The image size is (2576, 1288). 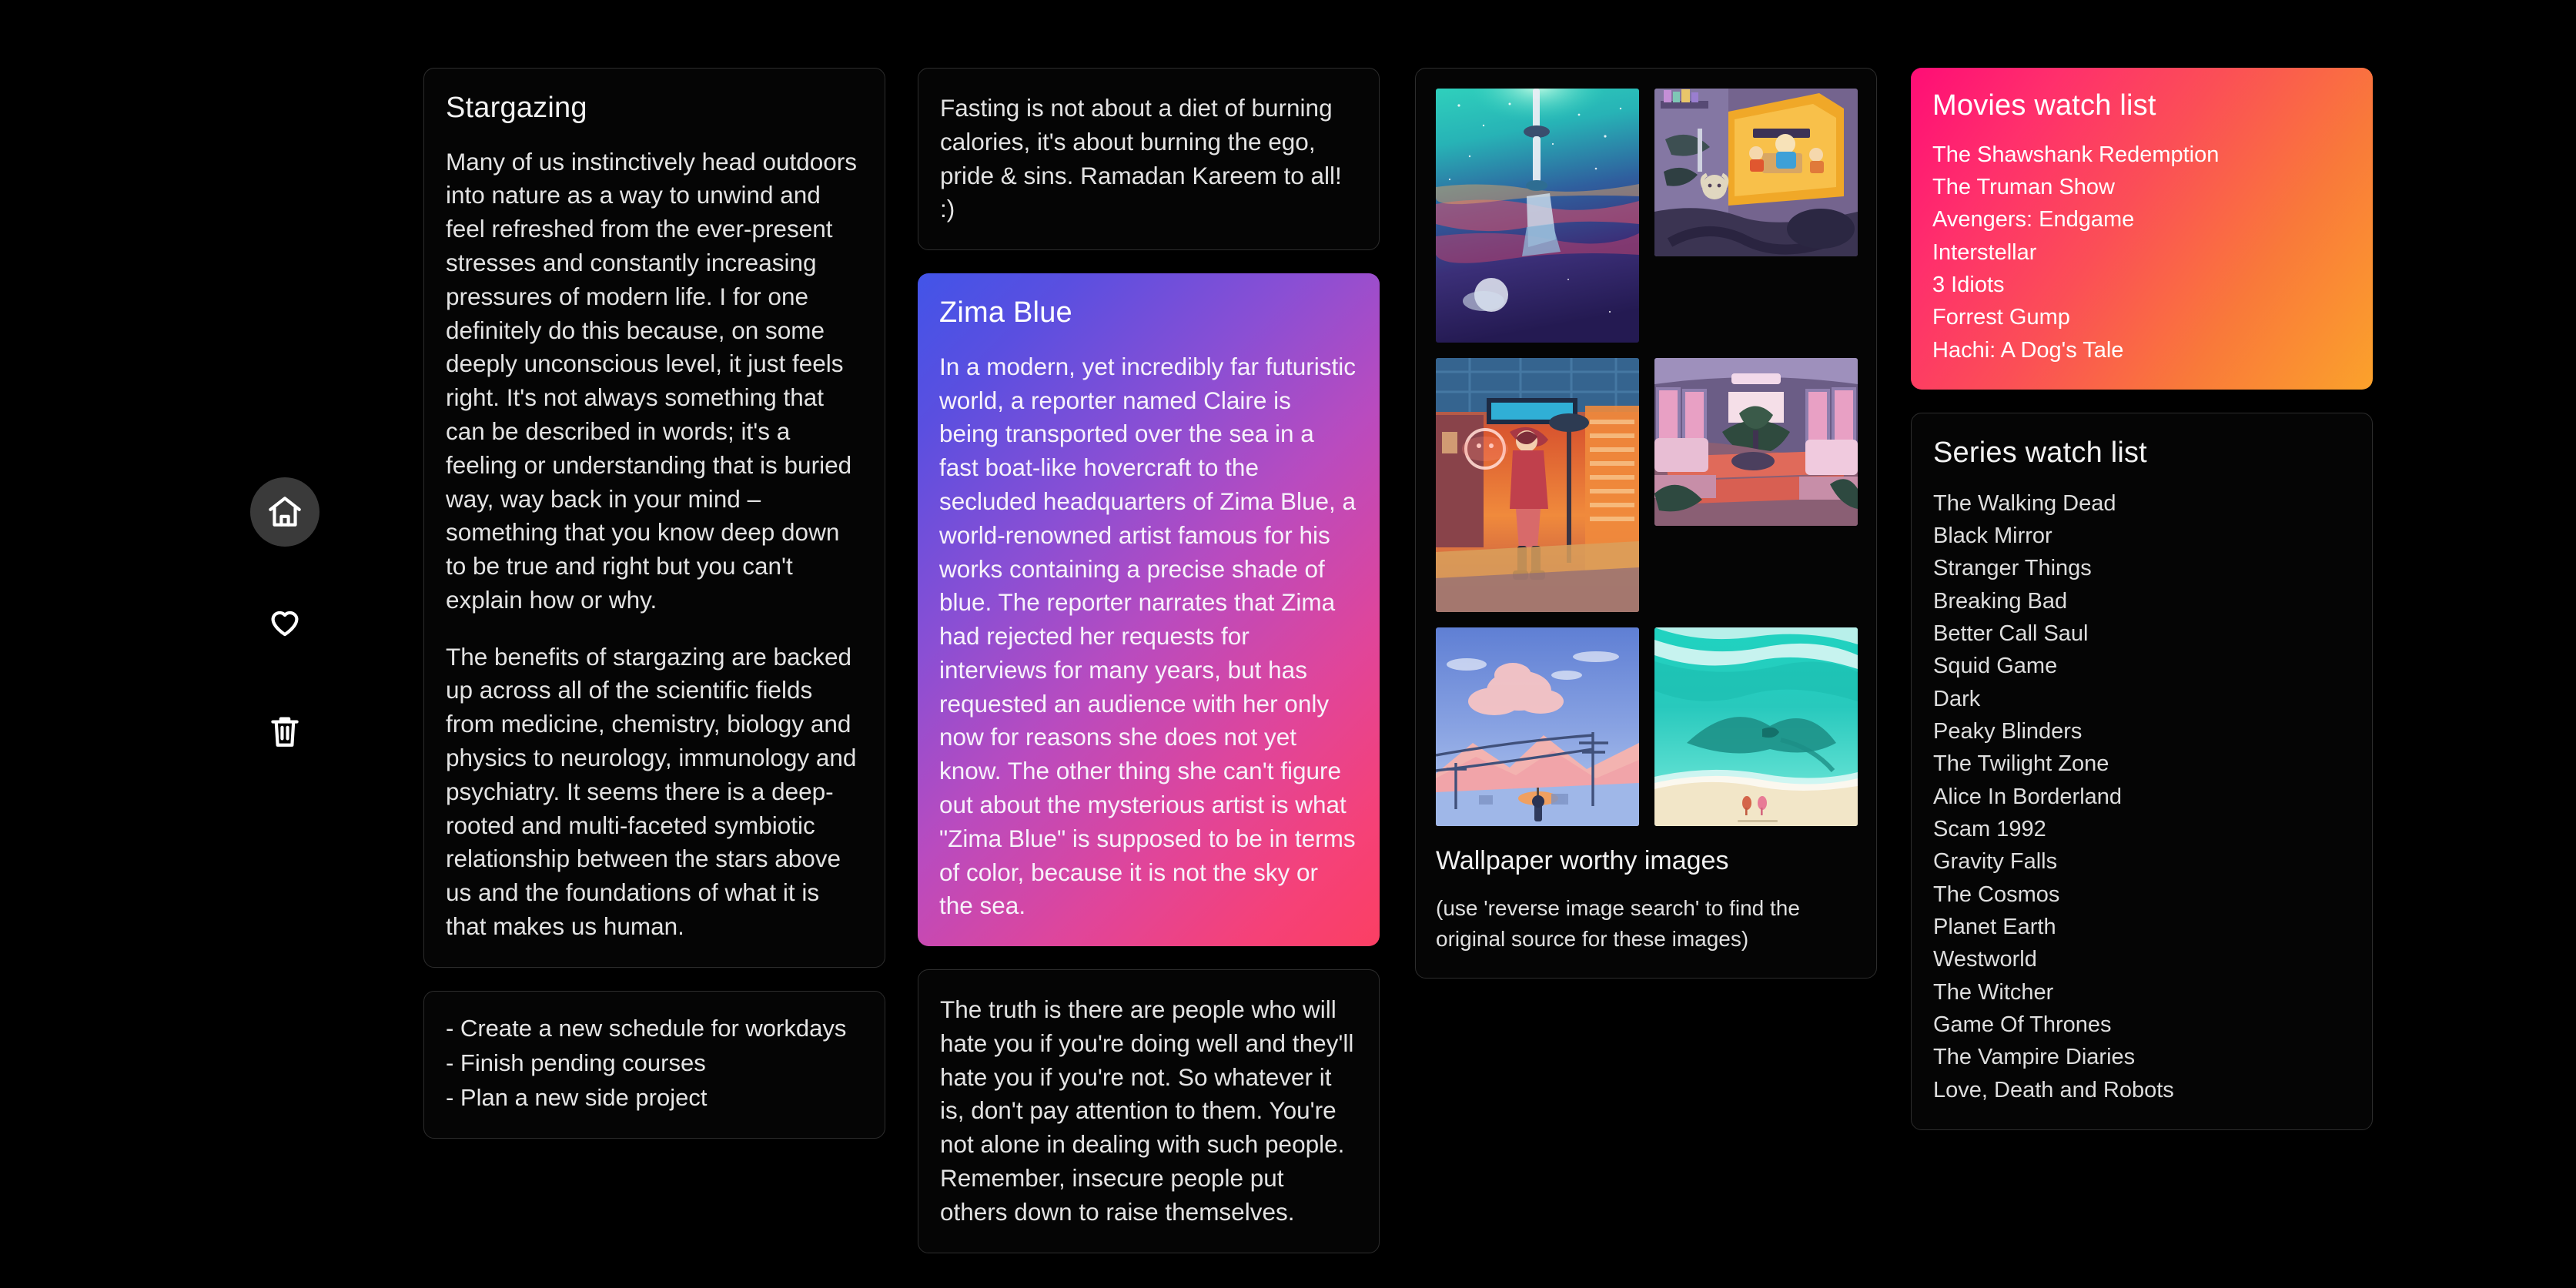 What do you see at coordinates (1985, 252) in the screenshot?
I see `list-item: Interstellar` at bounding box center [1985, 252].